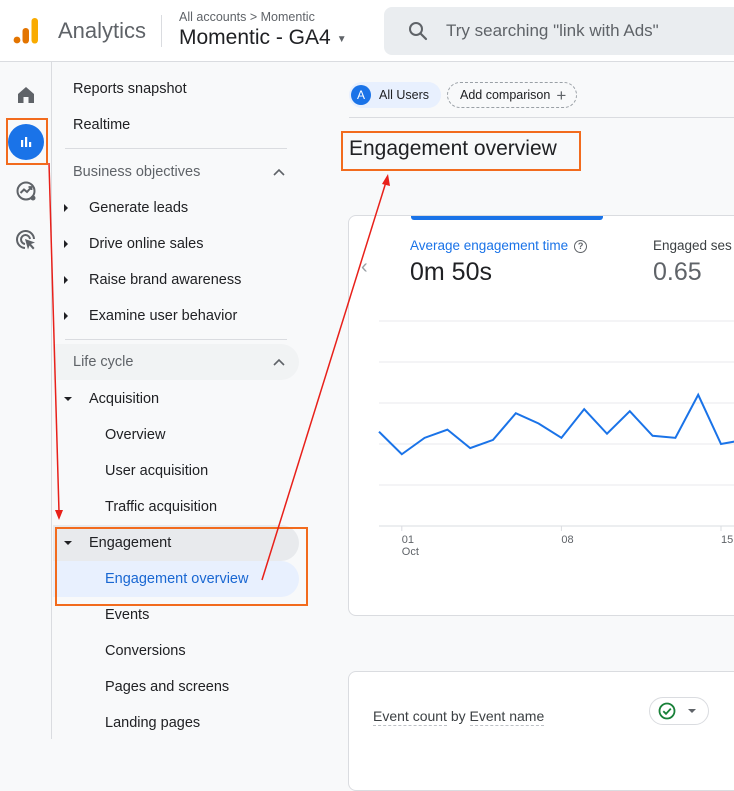  Describe the element at coordinates (26, 400) in the screenshot. I see `nav-rail` at that location.